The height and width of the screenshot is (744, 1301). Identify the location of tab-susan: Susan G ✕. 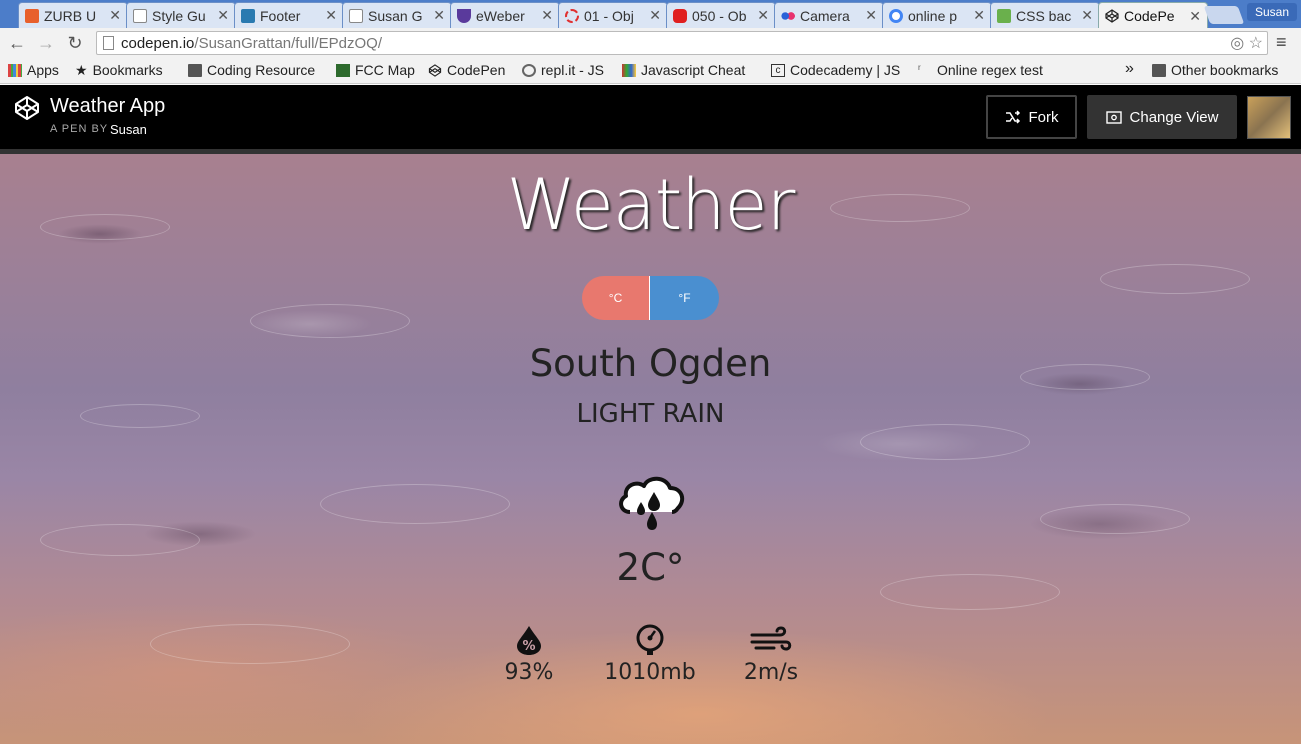
(397, 15).